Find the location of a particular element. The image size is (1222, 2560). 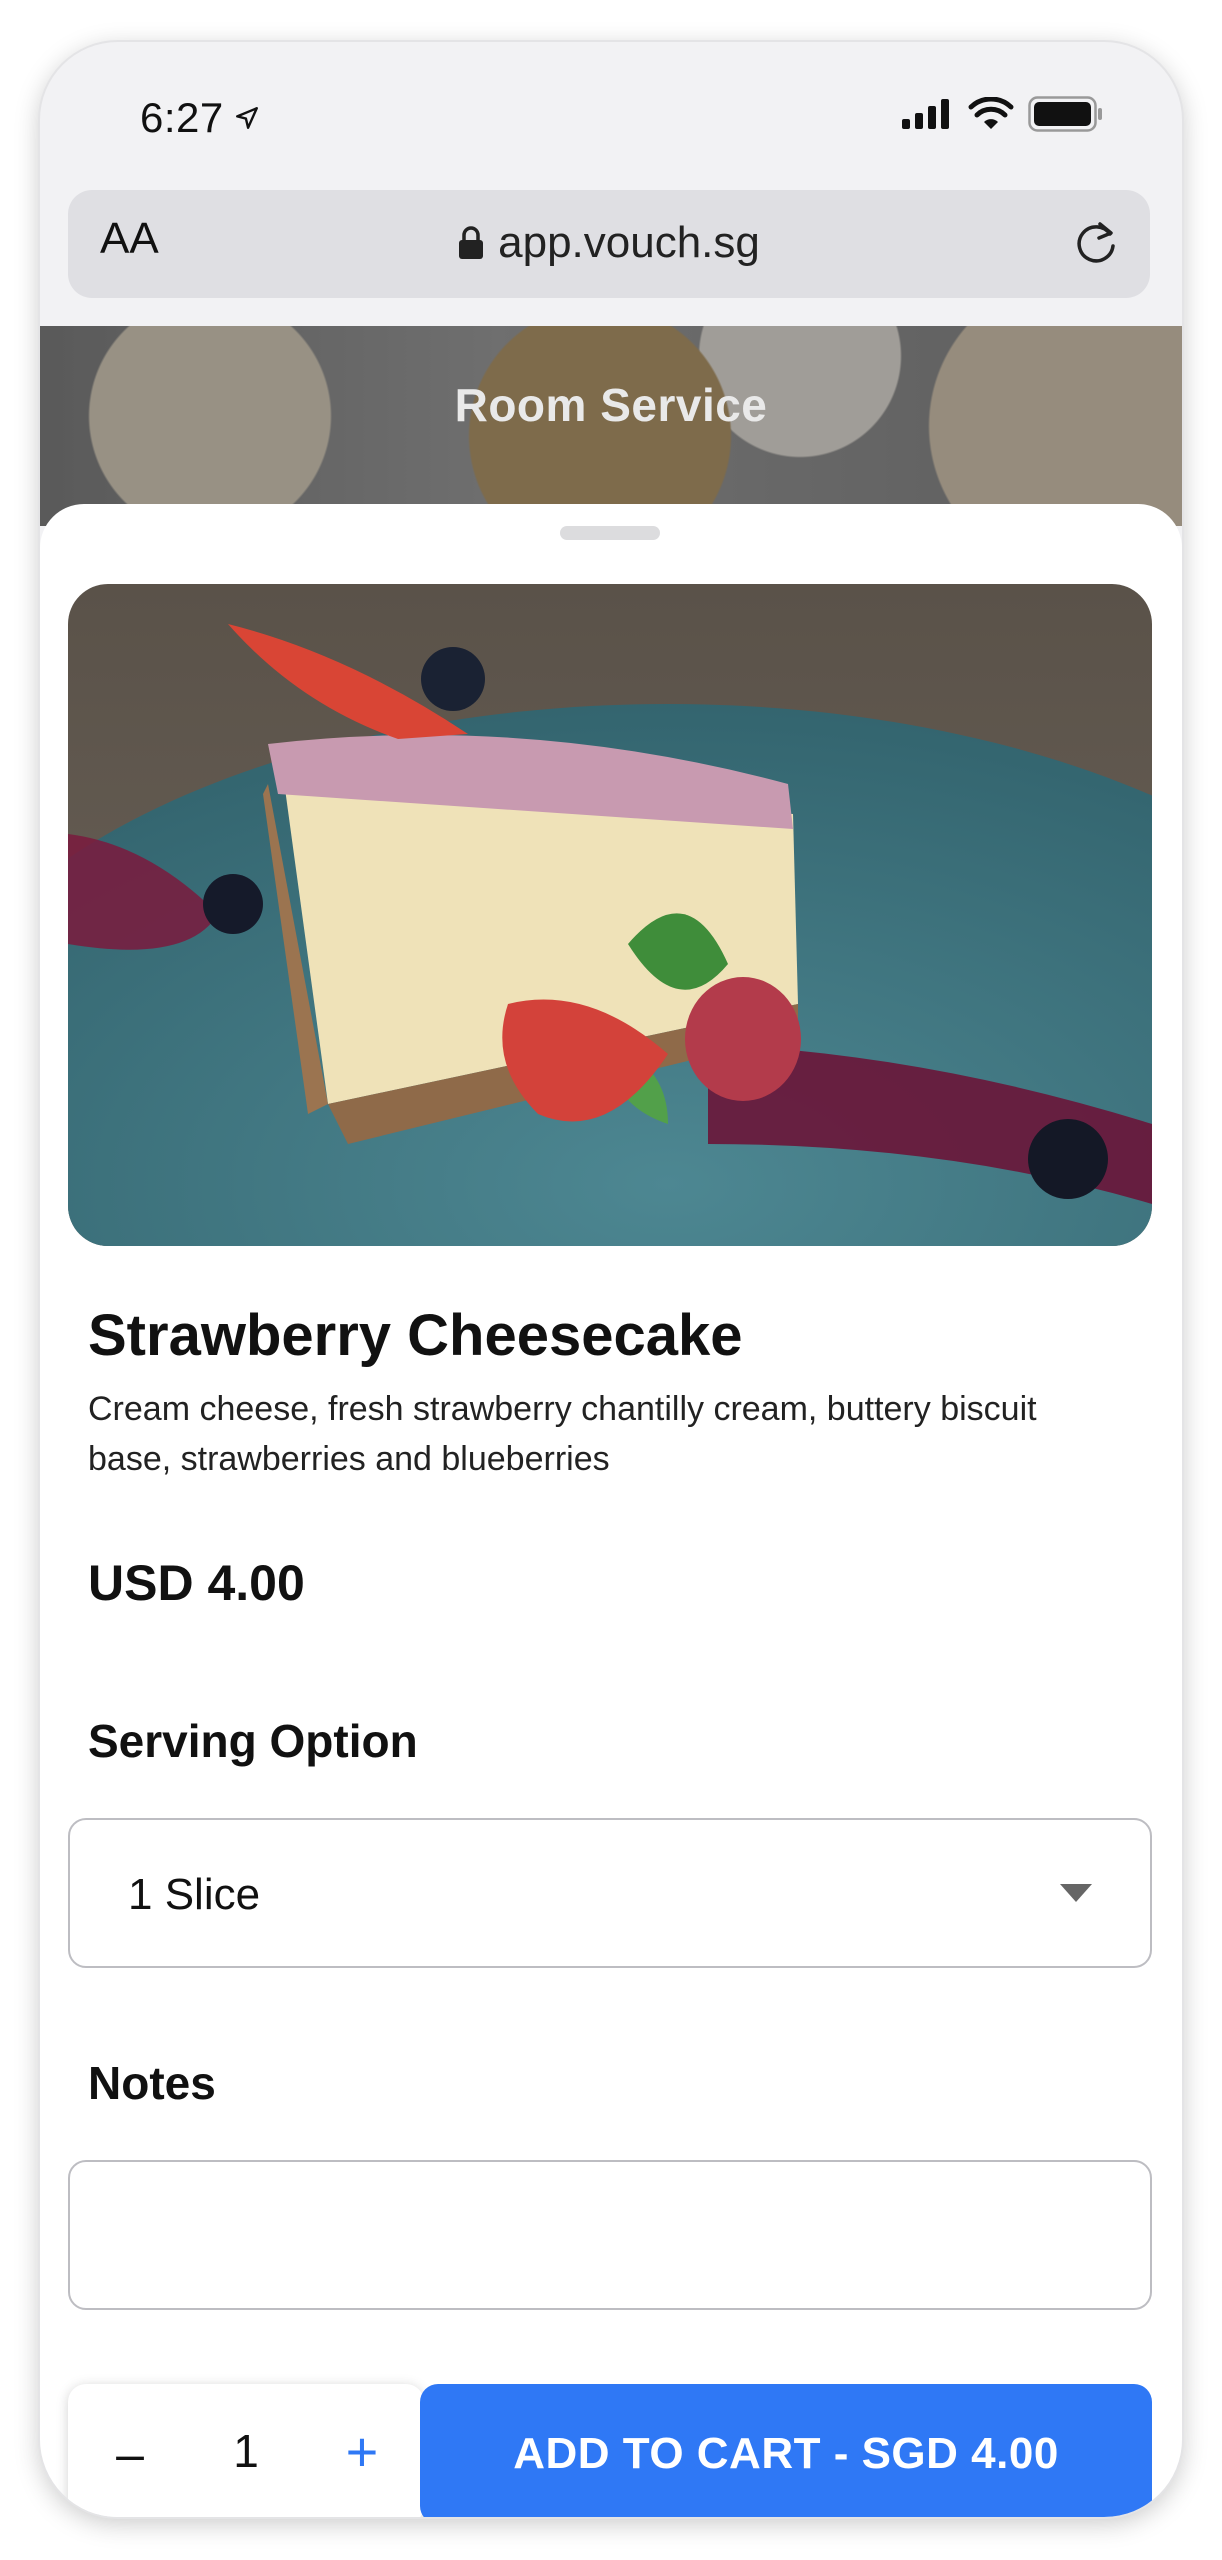

wifi-icon is located at coordinates (991, 113).